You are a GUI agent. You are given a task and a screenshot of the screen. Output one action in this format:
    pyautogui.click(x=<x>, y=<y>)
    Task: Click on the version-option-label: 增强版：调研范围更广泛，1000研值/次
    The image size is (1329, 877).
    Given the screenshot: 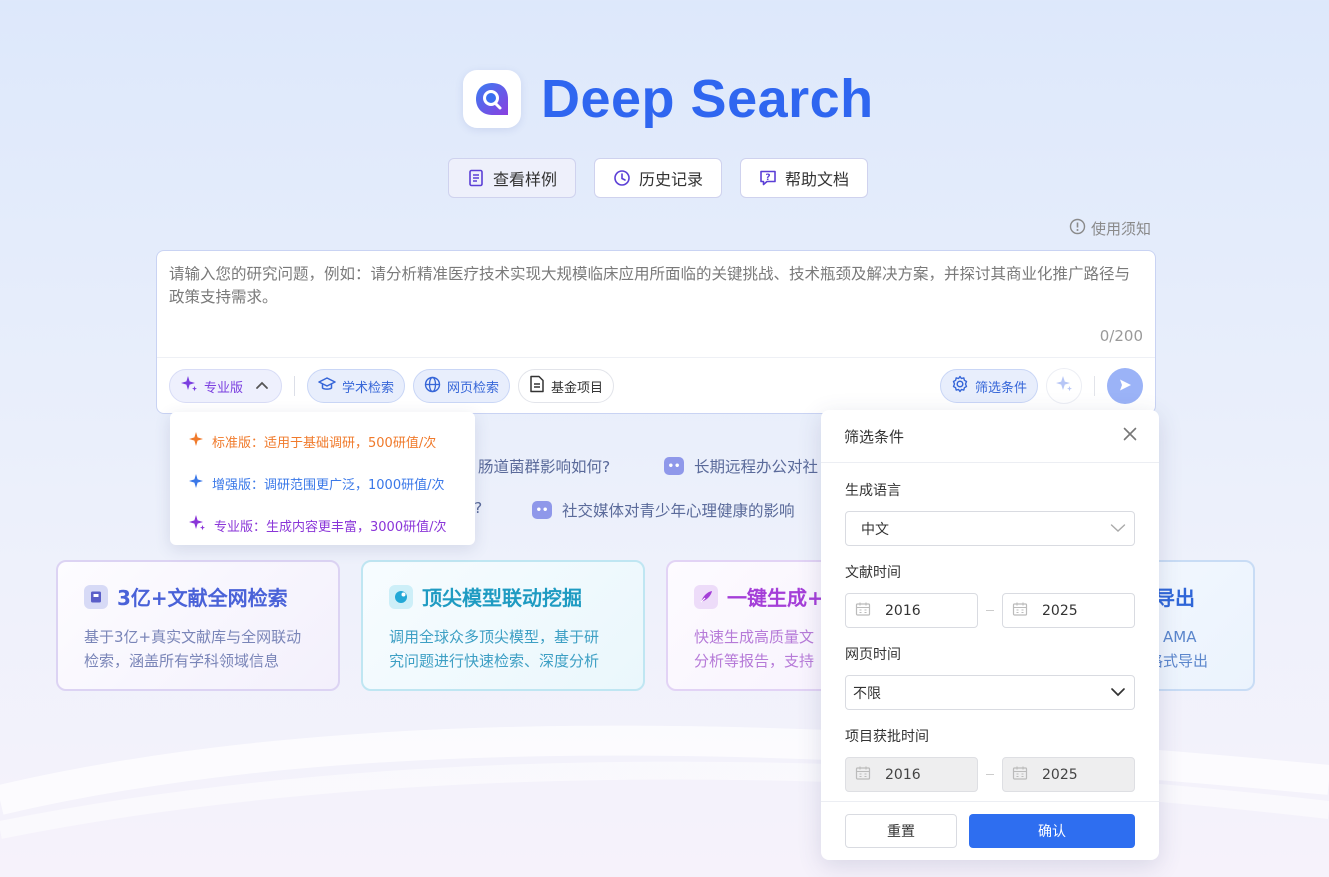 What is the action you would take?
    pyautogui.click(x=328, y=485)
    